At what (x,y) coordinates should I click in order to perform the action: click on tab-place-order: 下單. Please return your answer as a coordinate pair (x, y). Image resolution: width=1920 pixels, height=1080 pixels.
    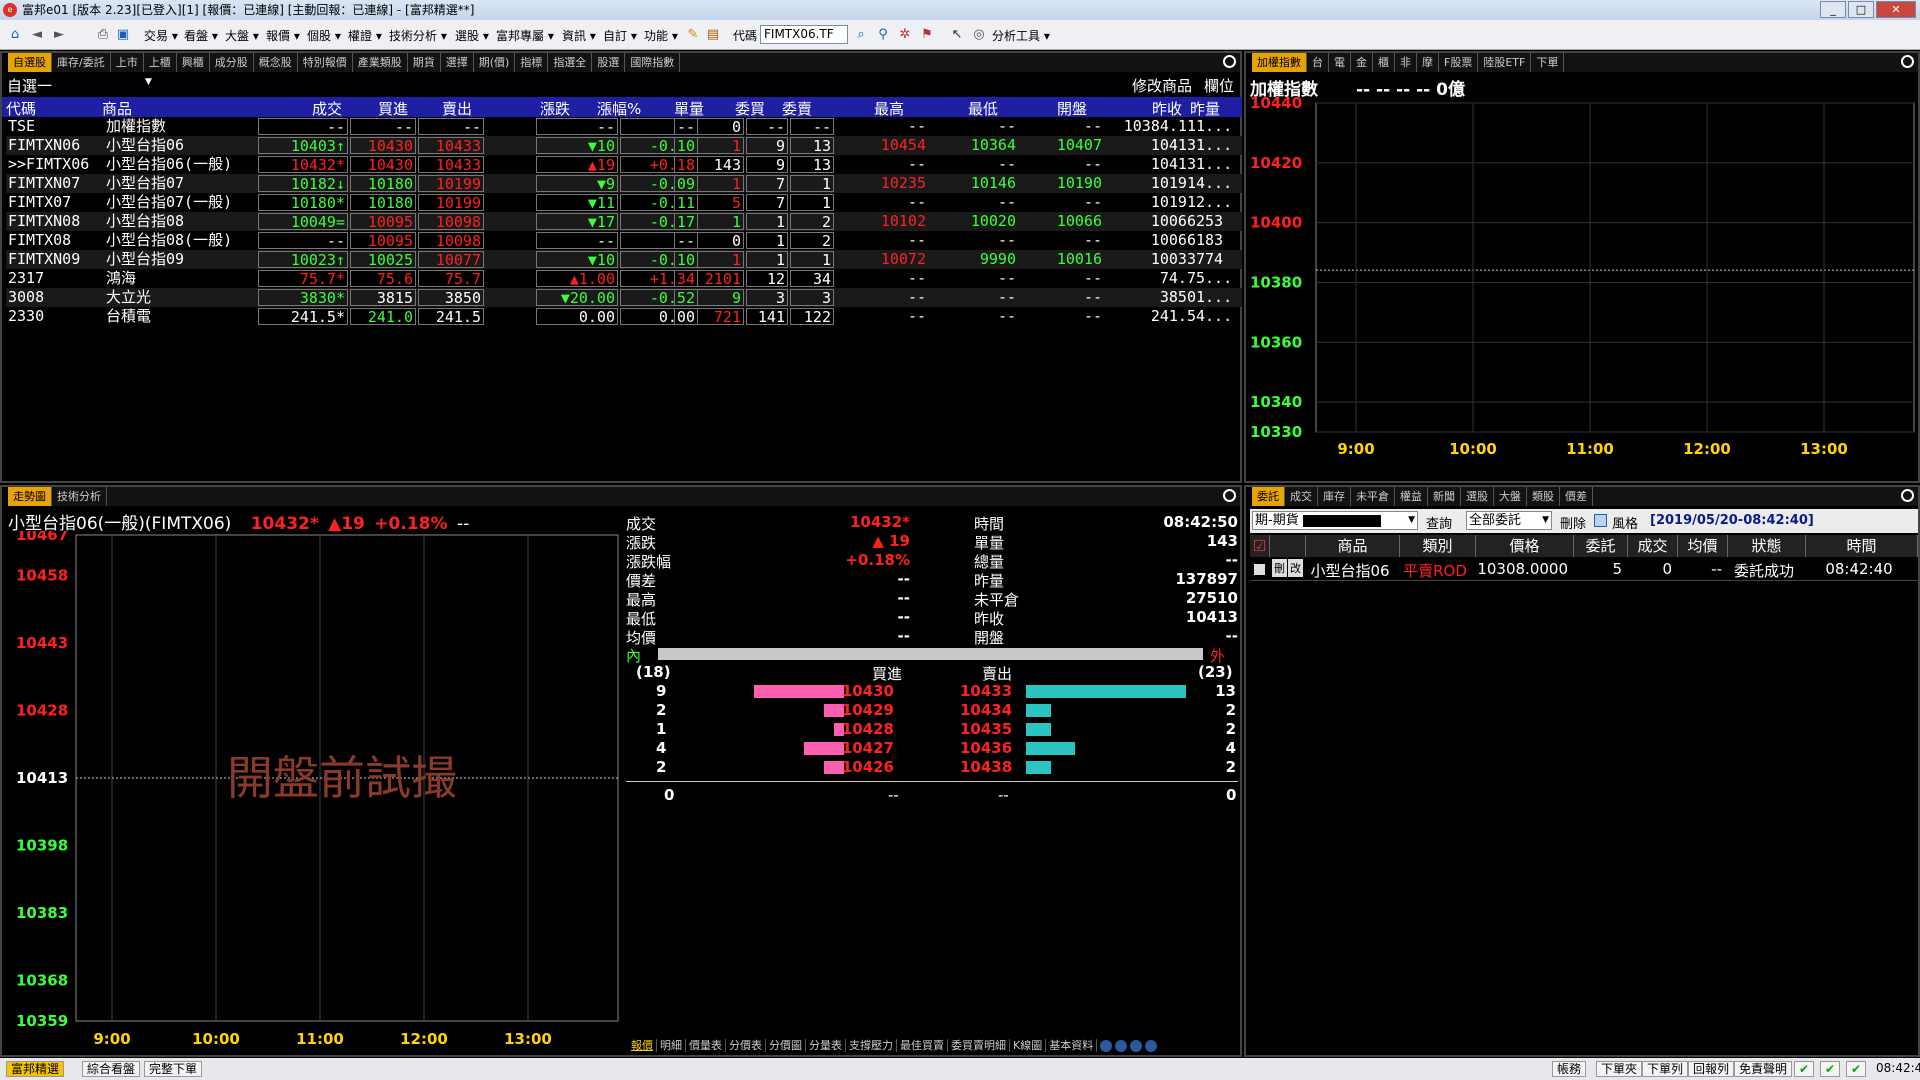
    Looking at the image, I should click on (1548, 62).